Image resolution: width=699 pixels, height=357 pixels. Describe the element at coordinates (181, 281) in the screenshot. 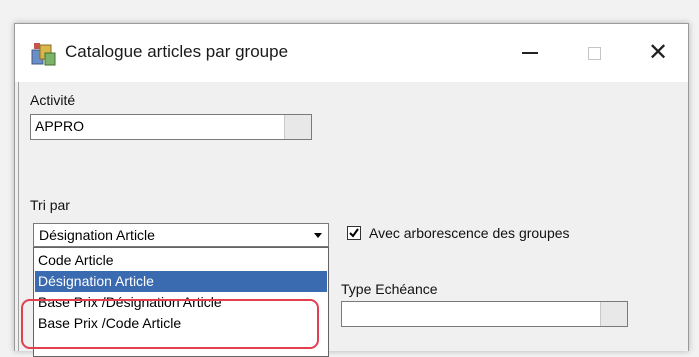

I see `option-designation-article: Désignation Article` at that location.